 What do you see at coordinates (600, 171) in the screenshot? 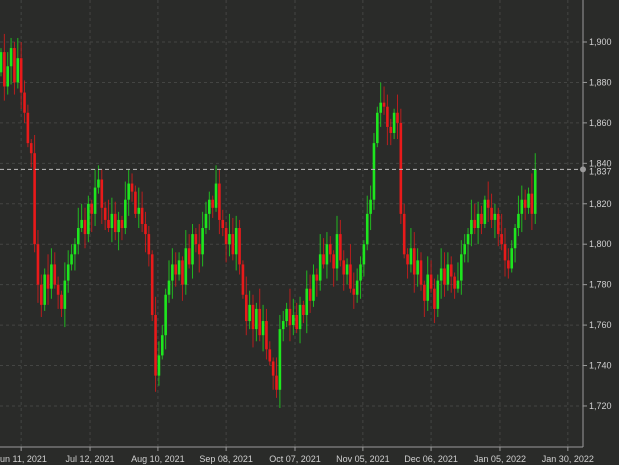
I see `last-price-label: 1,837` at bounding box center [600, 171].